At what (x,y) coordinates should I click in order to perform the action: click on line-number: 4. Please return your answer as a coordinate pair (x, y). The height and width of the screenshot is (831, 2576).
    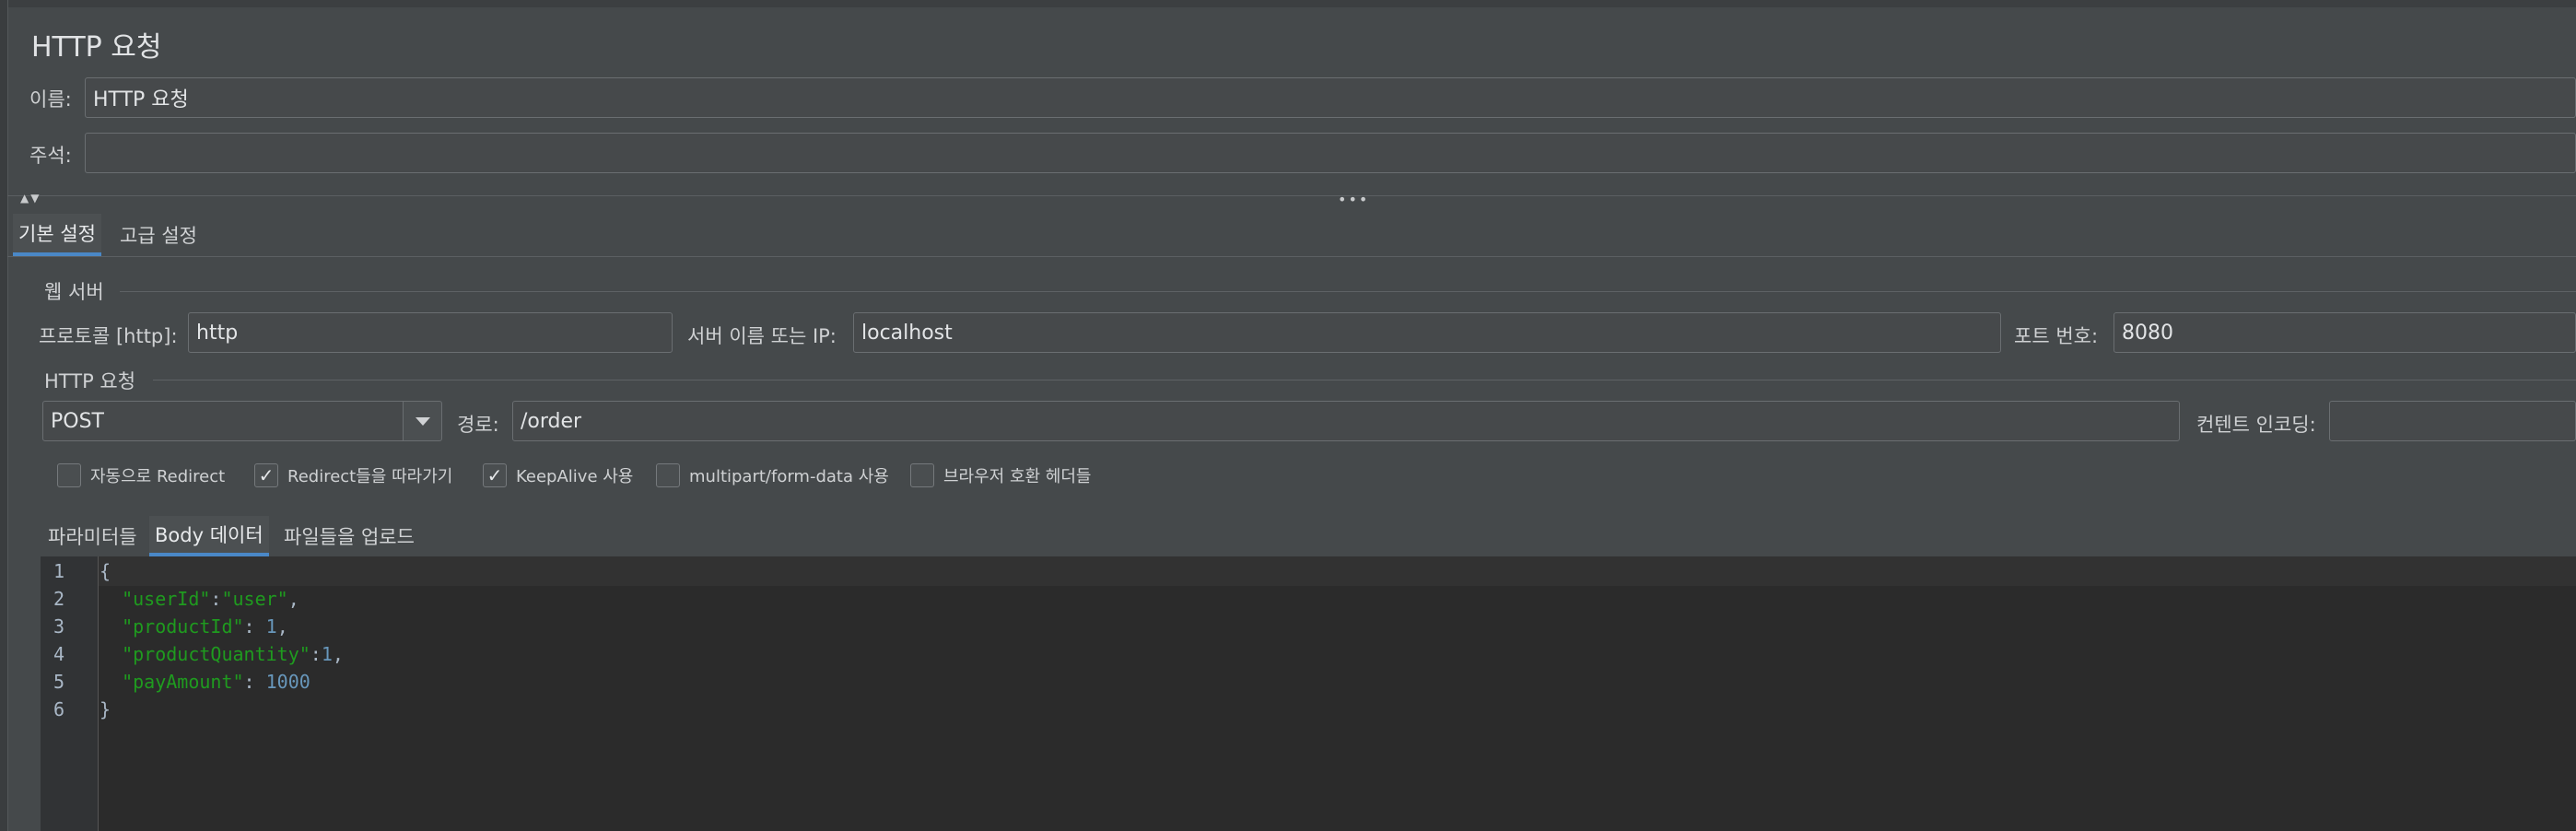
    Looking at the image, I should click on (59, 654).